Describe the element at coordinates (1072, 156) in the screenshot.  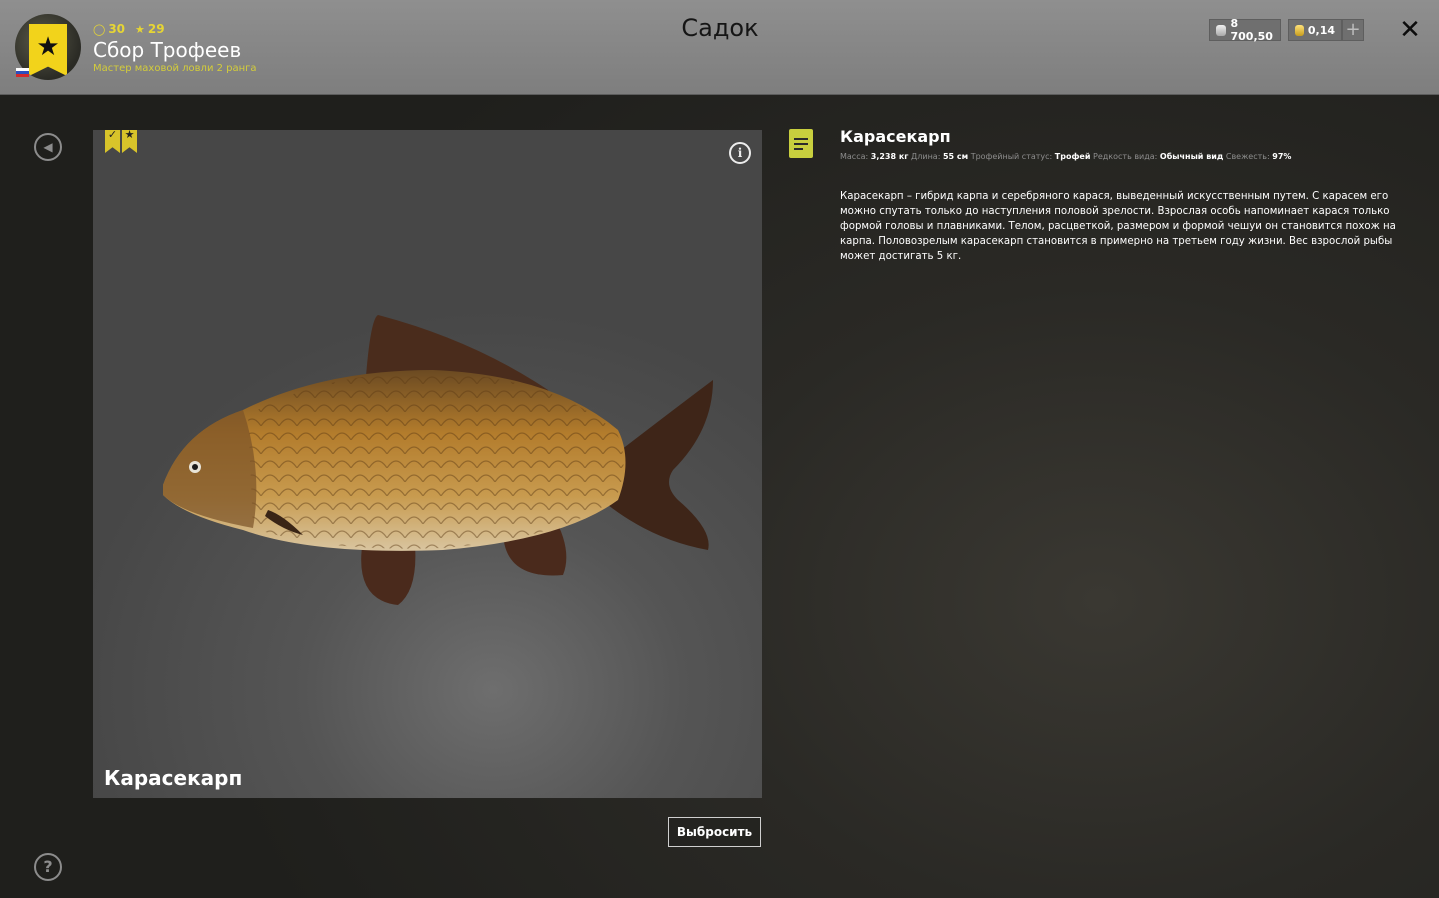
I see `stat-value: Трофей` at that location.